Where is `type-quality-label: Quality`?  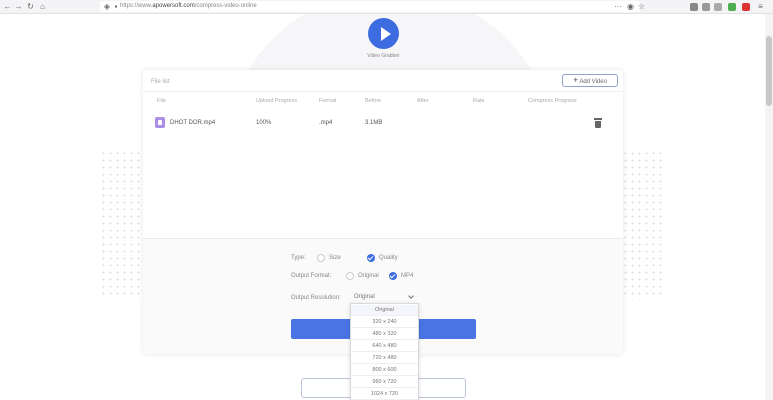 type-quality-label: Quality is located at coordinates (388, 258).